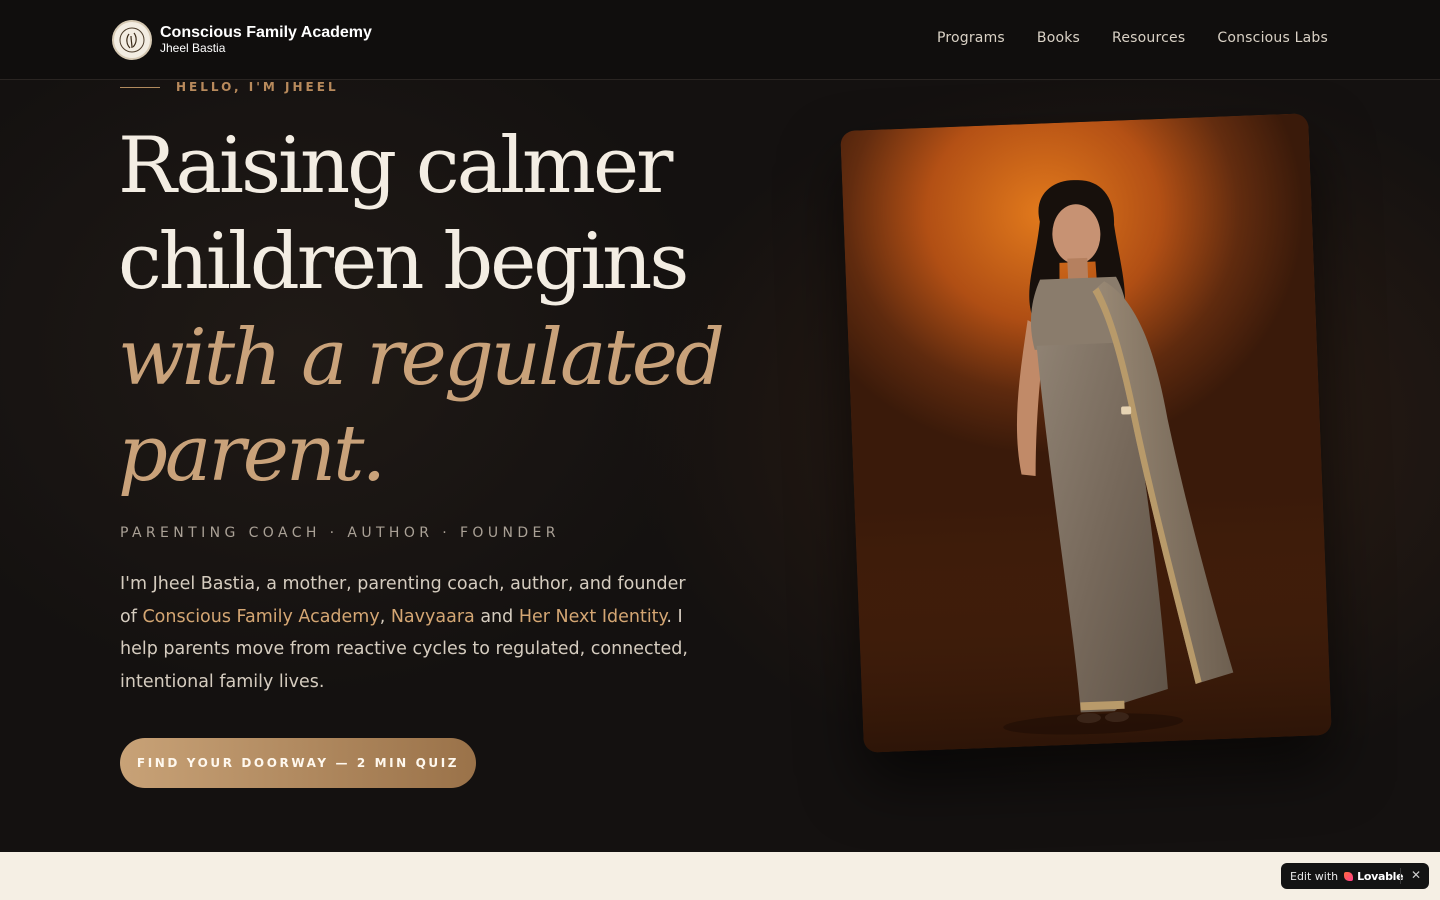  What do you see at coordinates (260, 617) in the screenshot?
I see `bio-link-conscious-family-academy: Conscious Family Academy` at bounding box center [260, 617].